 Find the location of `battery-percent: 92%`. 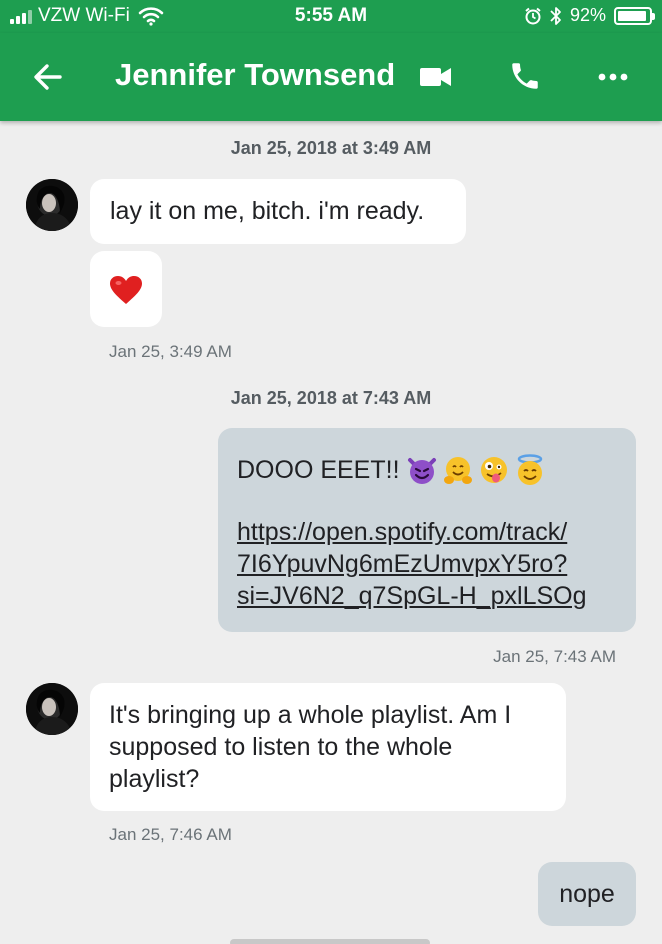

battery-percent: 92% is located at coordinates (587, 15).